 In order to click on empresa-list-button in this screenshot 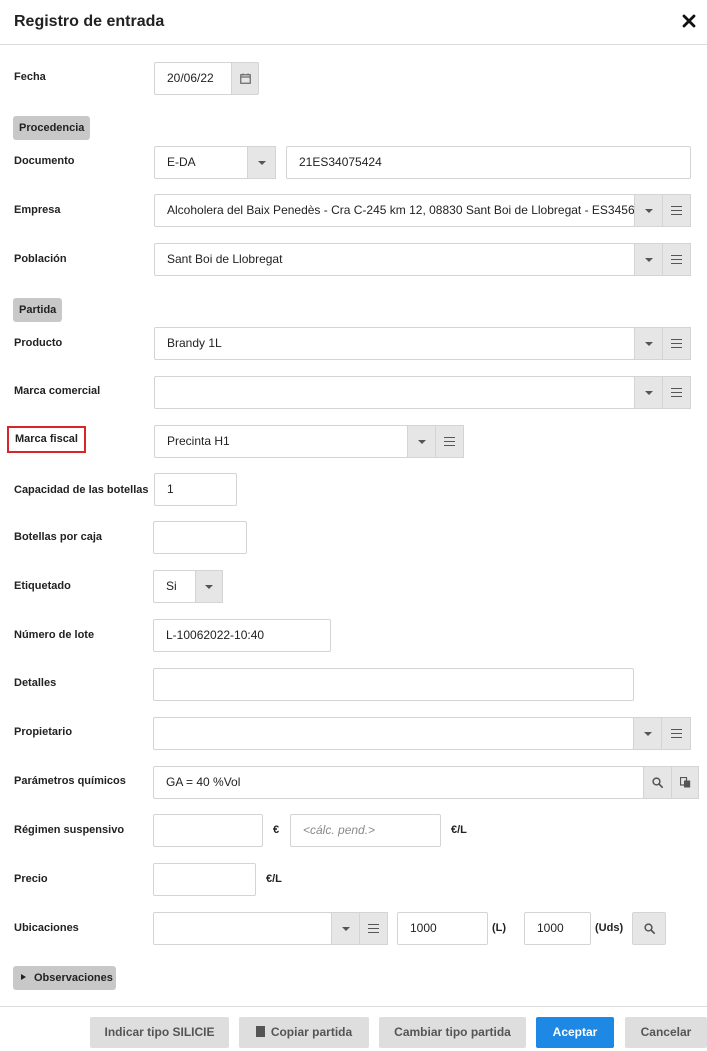, I will do `click(676, 210)`.